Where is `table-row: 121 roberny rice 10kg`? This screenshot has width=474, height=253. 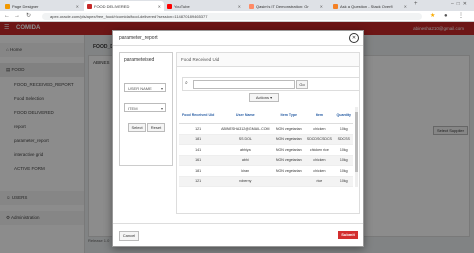
table-row: 121 roberny rice 10kg is located at coordinates (266, 181).